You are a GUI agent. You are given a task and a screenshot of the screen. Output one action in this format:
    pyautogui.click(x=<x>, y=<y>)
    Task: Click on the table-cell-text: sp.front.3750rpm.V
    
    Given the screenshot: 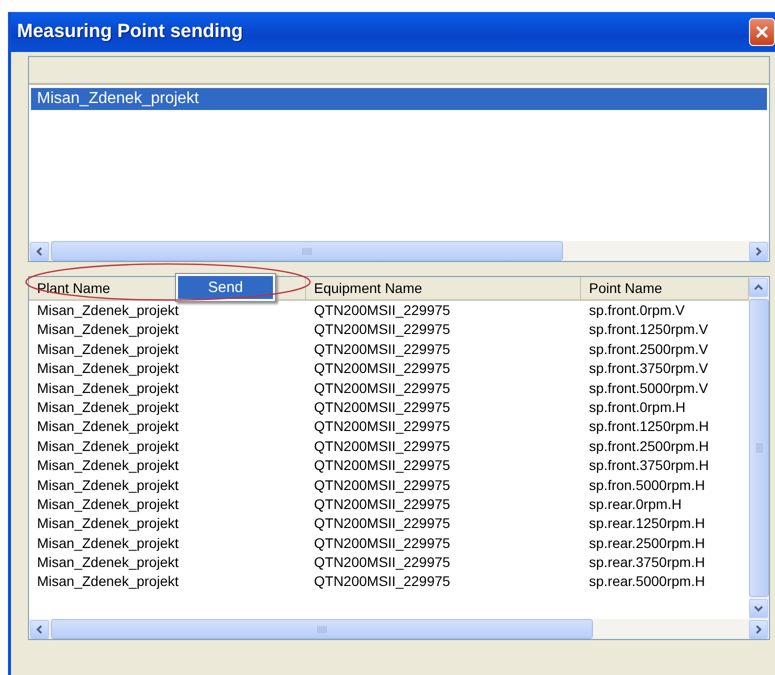 What is the action you would take?
    pyautogui.click(x=649, y=368)
    